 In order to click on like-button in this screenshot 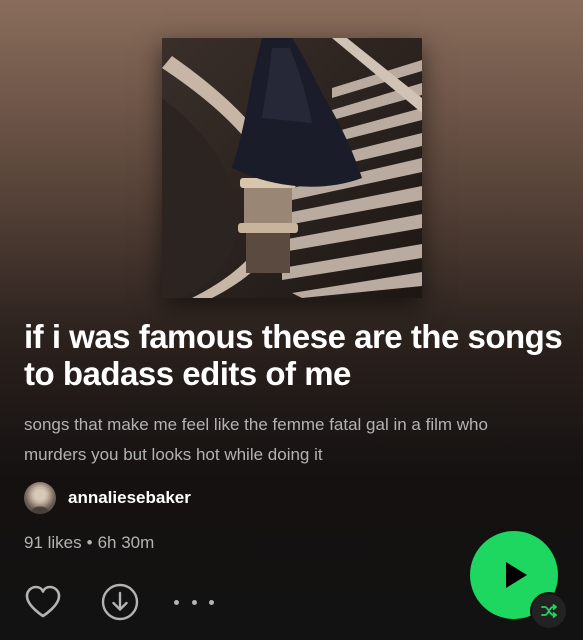, I will do `click(43, 602)`.